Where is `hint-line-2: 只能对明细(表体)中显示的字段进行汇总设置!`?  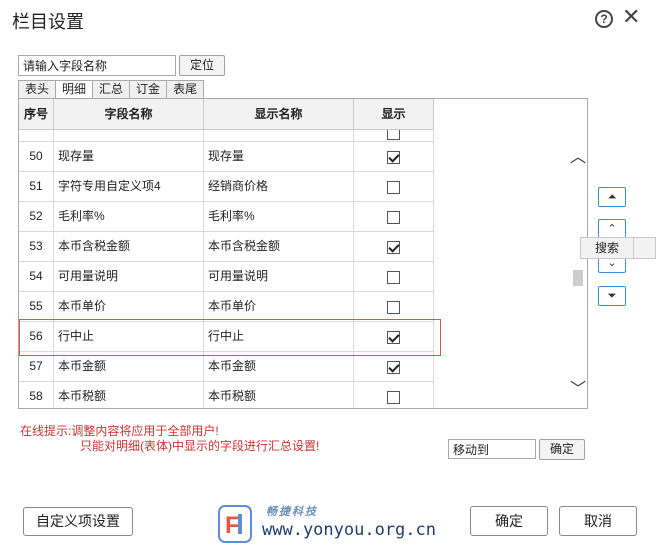
hint-line-2: 只能对明细(表体)中显示的字段进行汇总设置! is located at coordinates (200, 446).